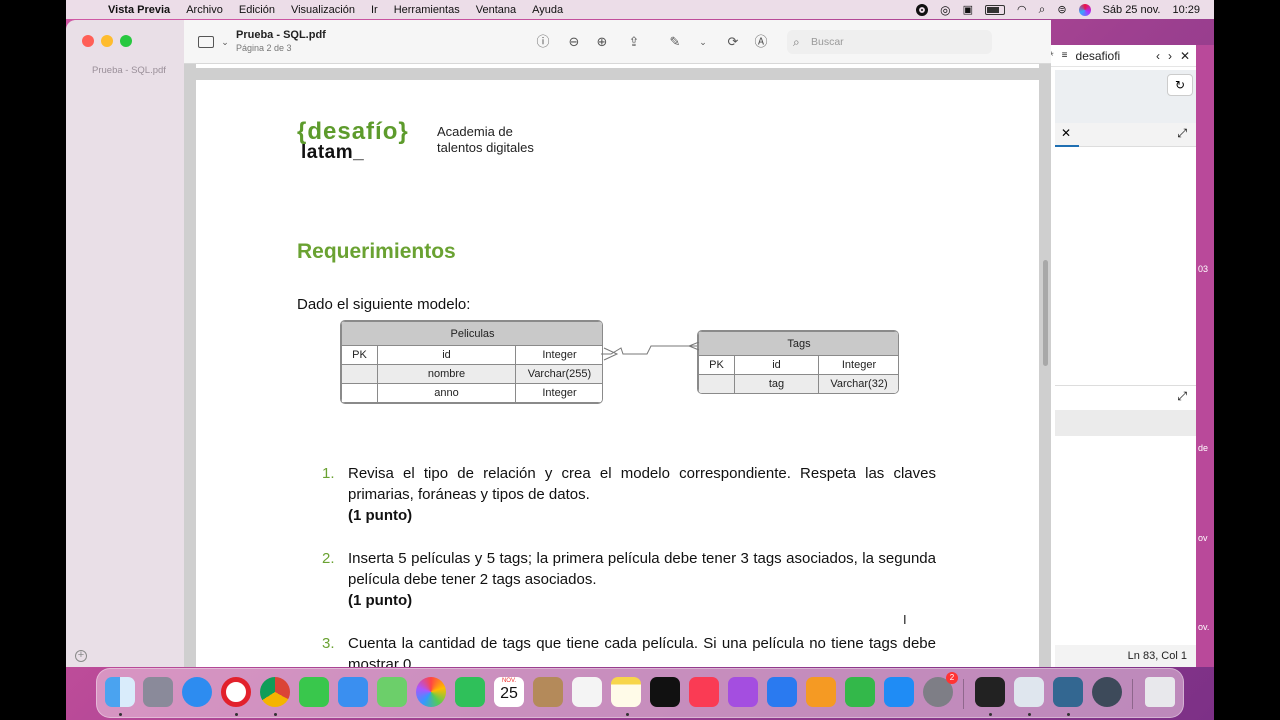 This screenshot has height=720, width=1280. I want to click on numbers-icon, so click(860, 692).